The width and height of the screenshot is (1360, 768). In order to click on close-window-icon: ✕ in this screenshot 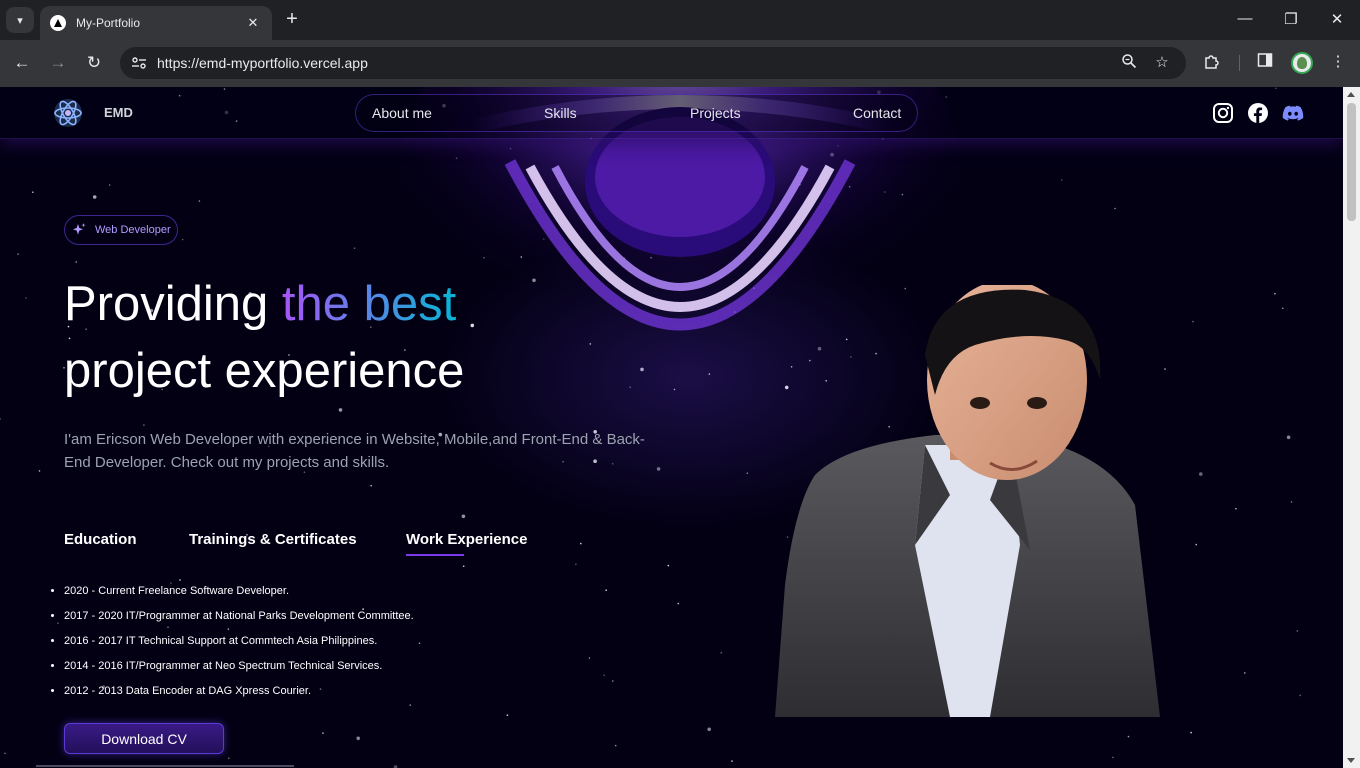, I will do `click(1337, 19)`.